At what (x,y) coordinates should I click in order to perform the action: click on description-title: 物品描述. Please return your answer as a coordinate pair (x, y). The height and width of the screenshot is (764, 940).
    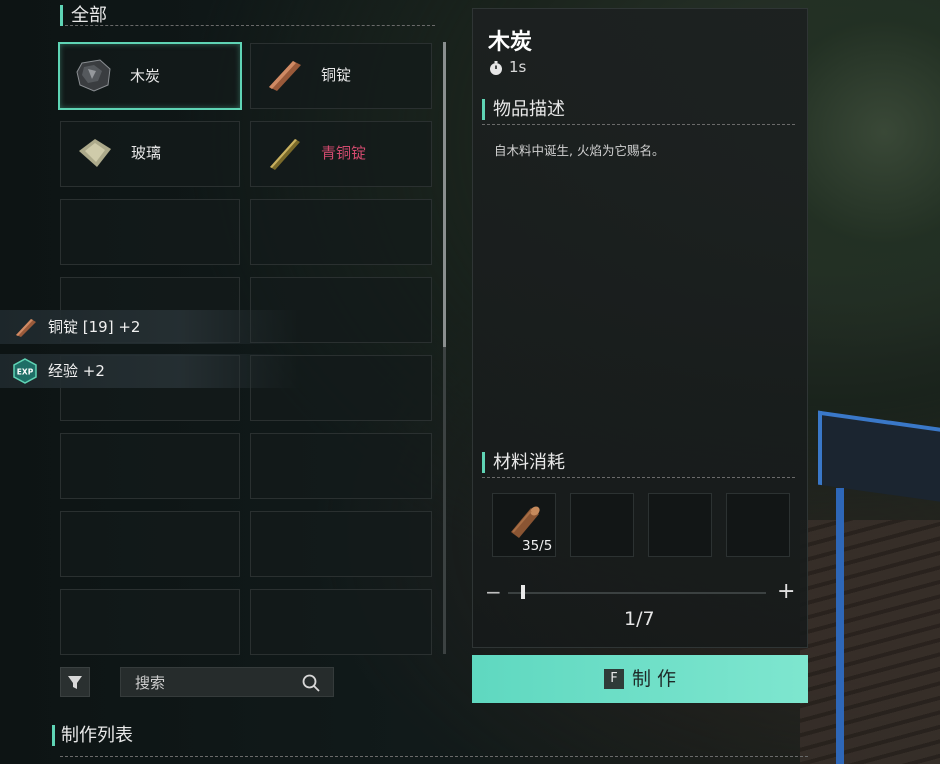
    Looking at the image, I should click on (523, 109).